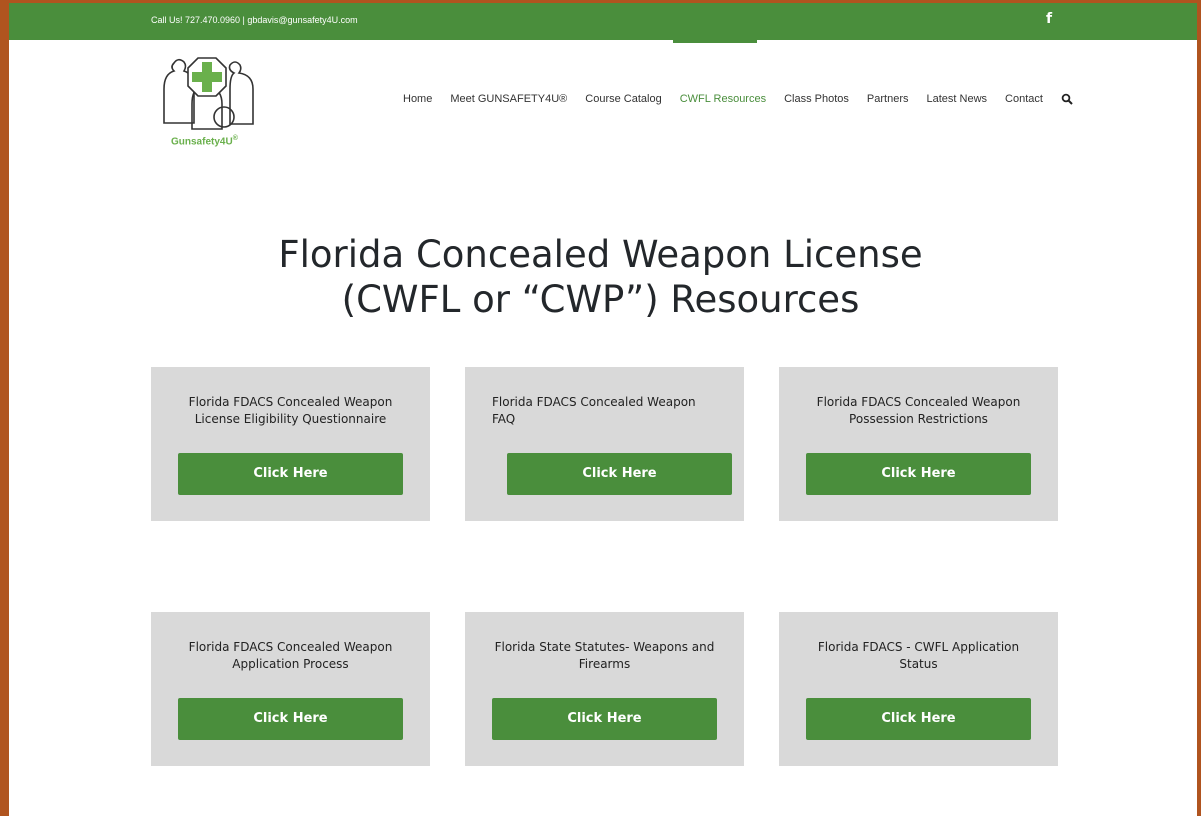 Image resolution: width=1201 pixels, height=816 pixels. What do you see at coordinates (508, 99) in the screenshot?
I see `nav-item-meet: Meet GUNSAFETY4U®` at bounding box center [508, 99].